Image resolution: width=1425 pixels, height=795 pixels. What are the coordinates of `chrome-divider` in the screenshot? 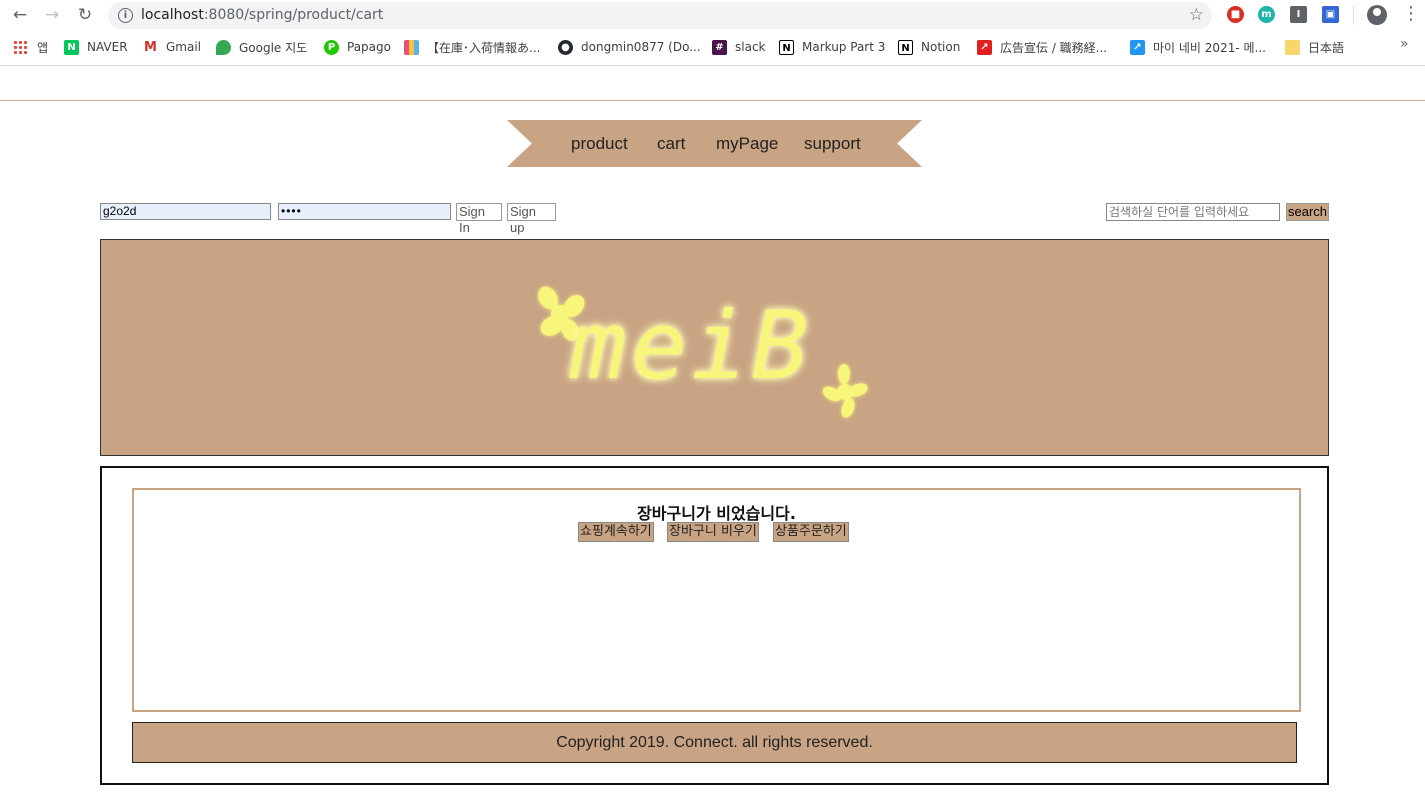 It's located at (712, 65).